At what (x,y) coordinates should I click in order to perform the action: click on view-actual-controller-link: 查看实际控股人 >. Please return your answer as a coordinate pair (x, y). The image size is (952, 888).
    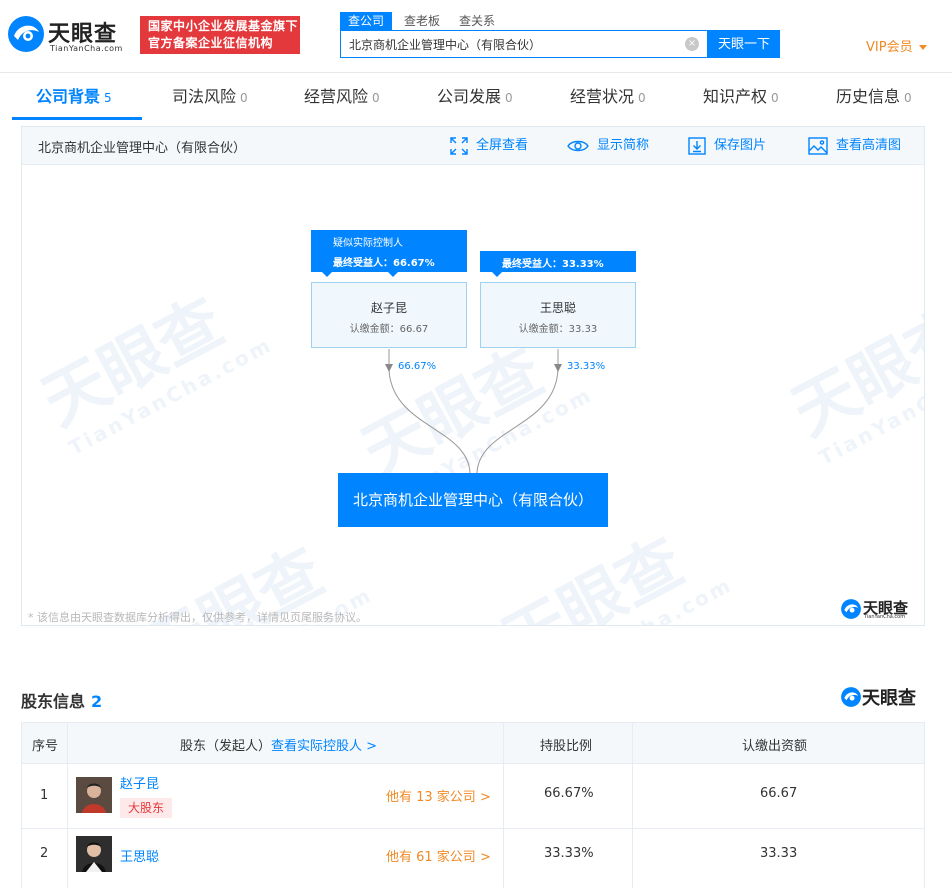
    Looking at the image, I should click on (324, 746).